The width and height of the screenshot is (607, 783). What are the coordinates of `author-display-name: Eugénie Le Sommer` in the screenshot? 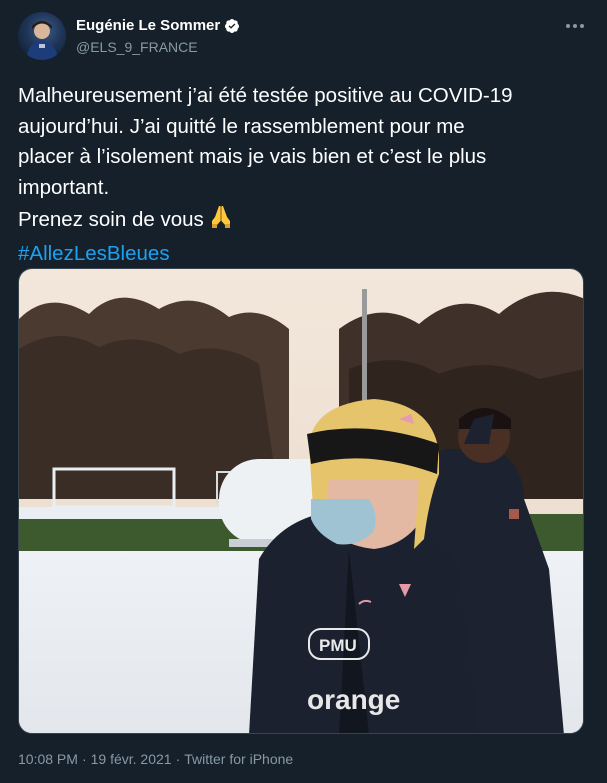 It's located at (148, 25).